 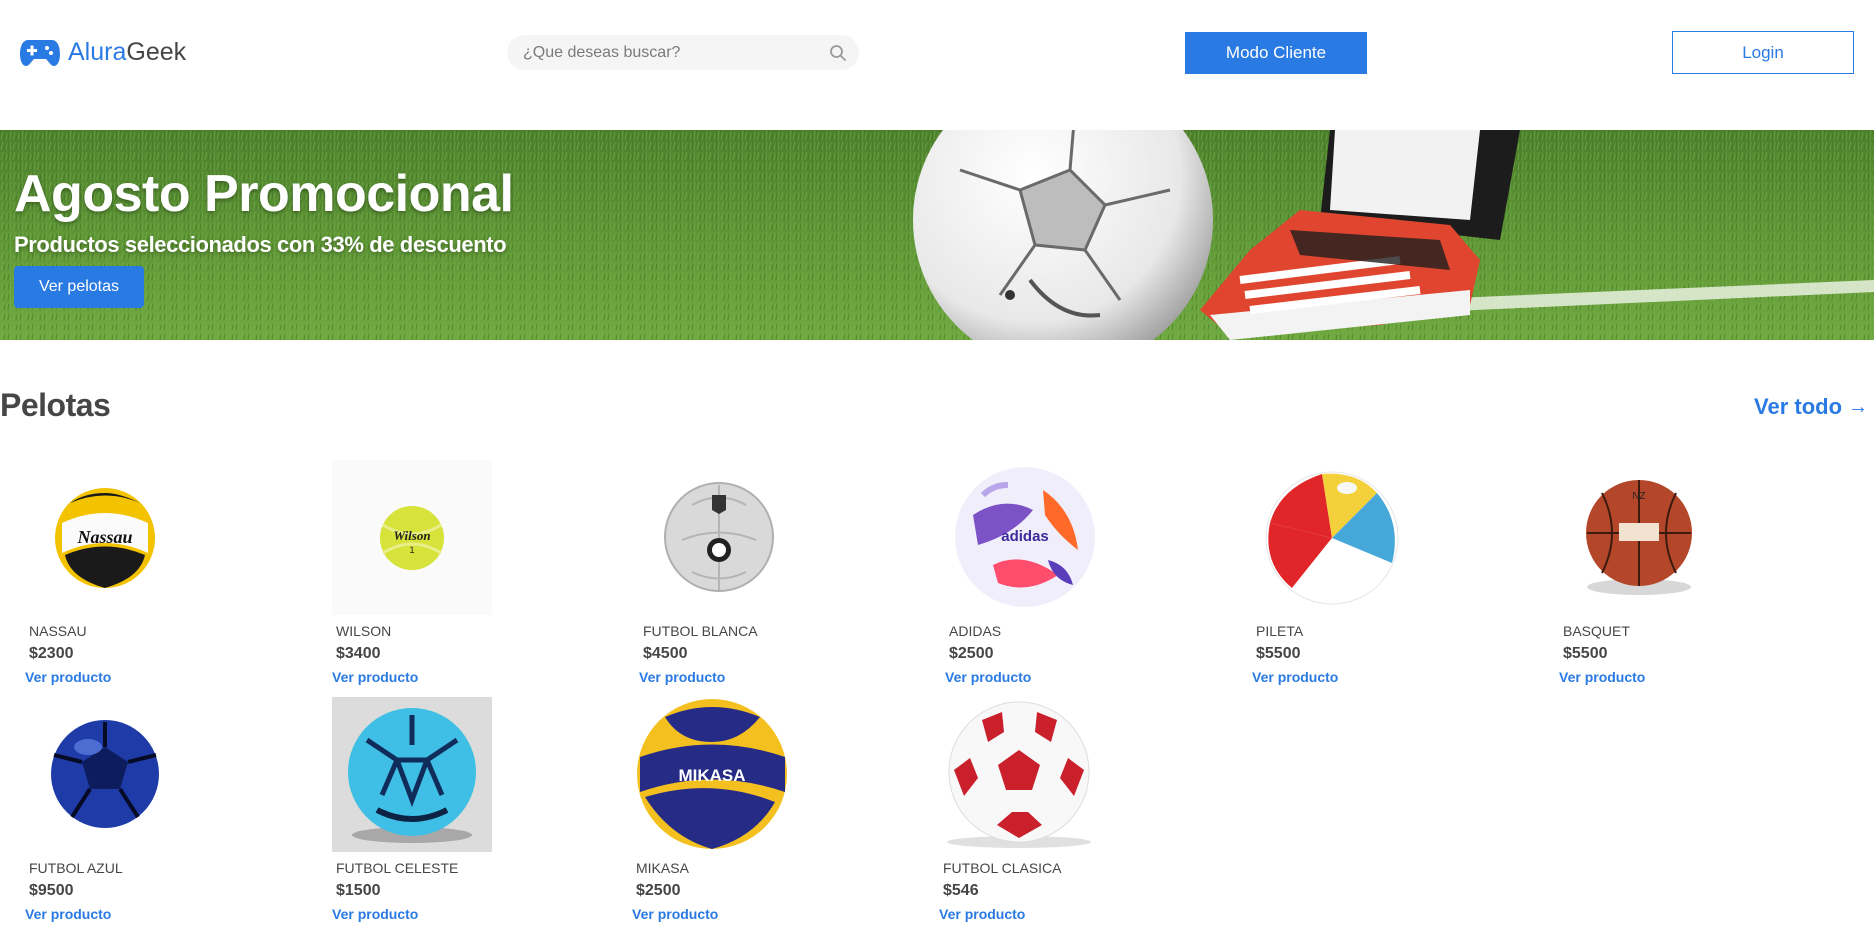 What do you see at coordinates (76, 868) in the screenshot?
I see `product-name: FUTBOL AZUL` at bounding box center [76, 868].